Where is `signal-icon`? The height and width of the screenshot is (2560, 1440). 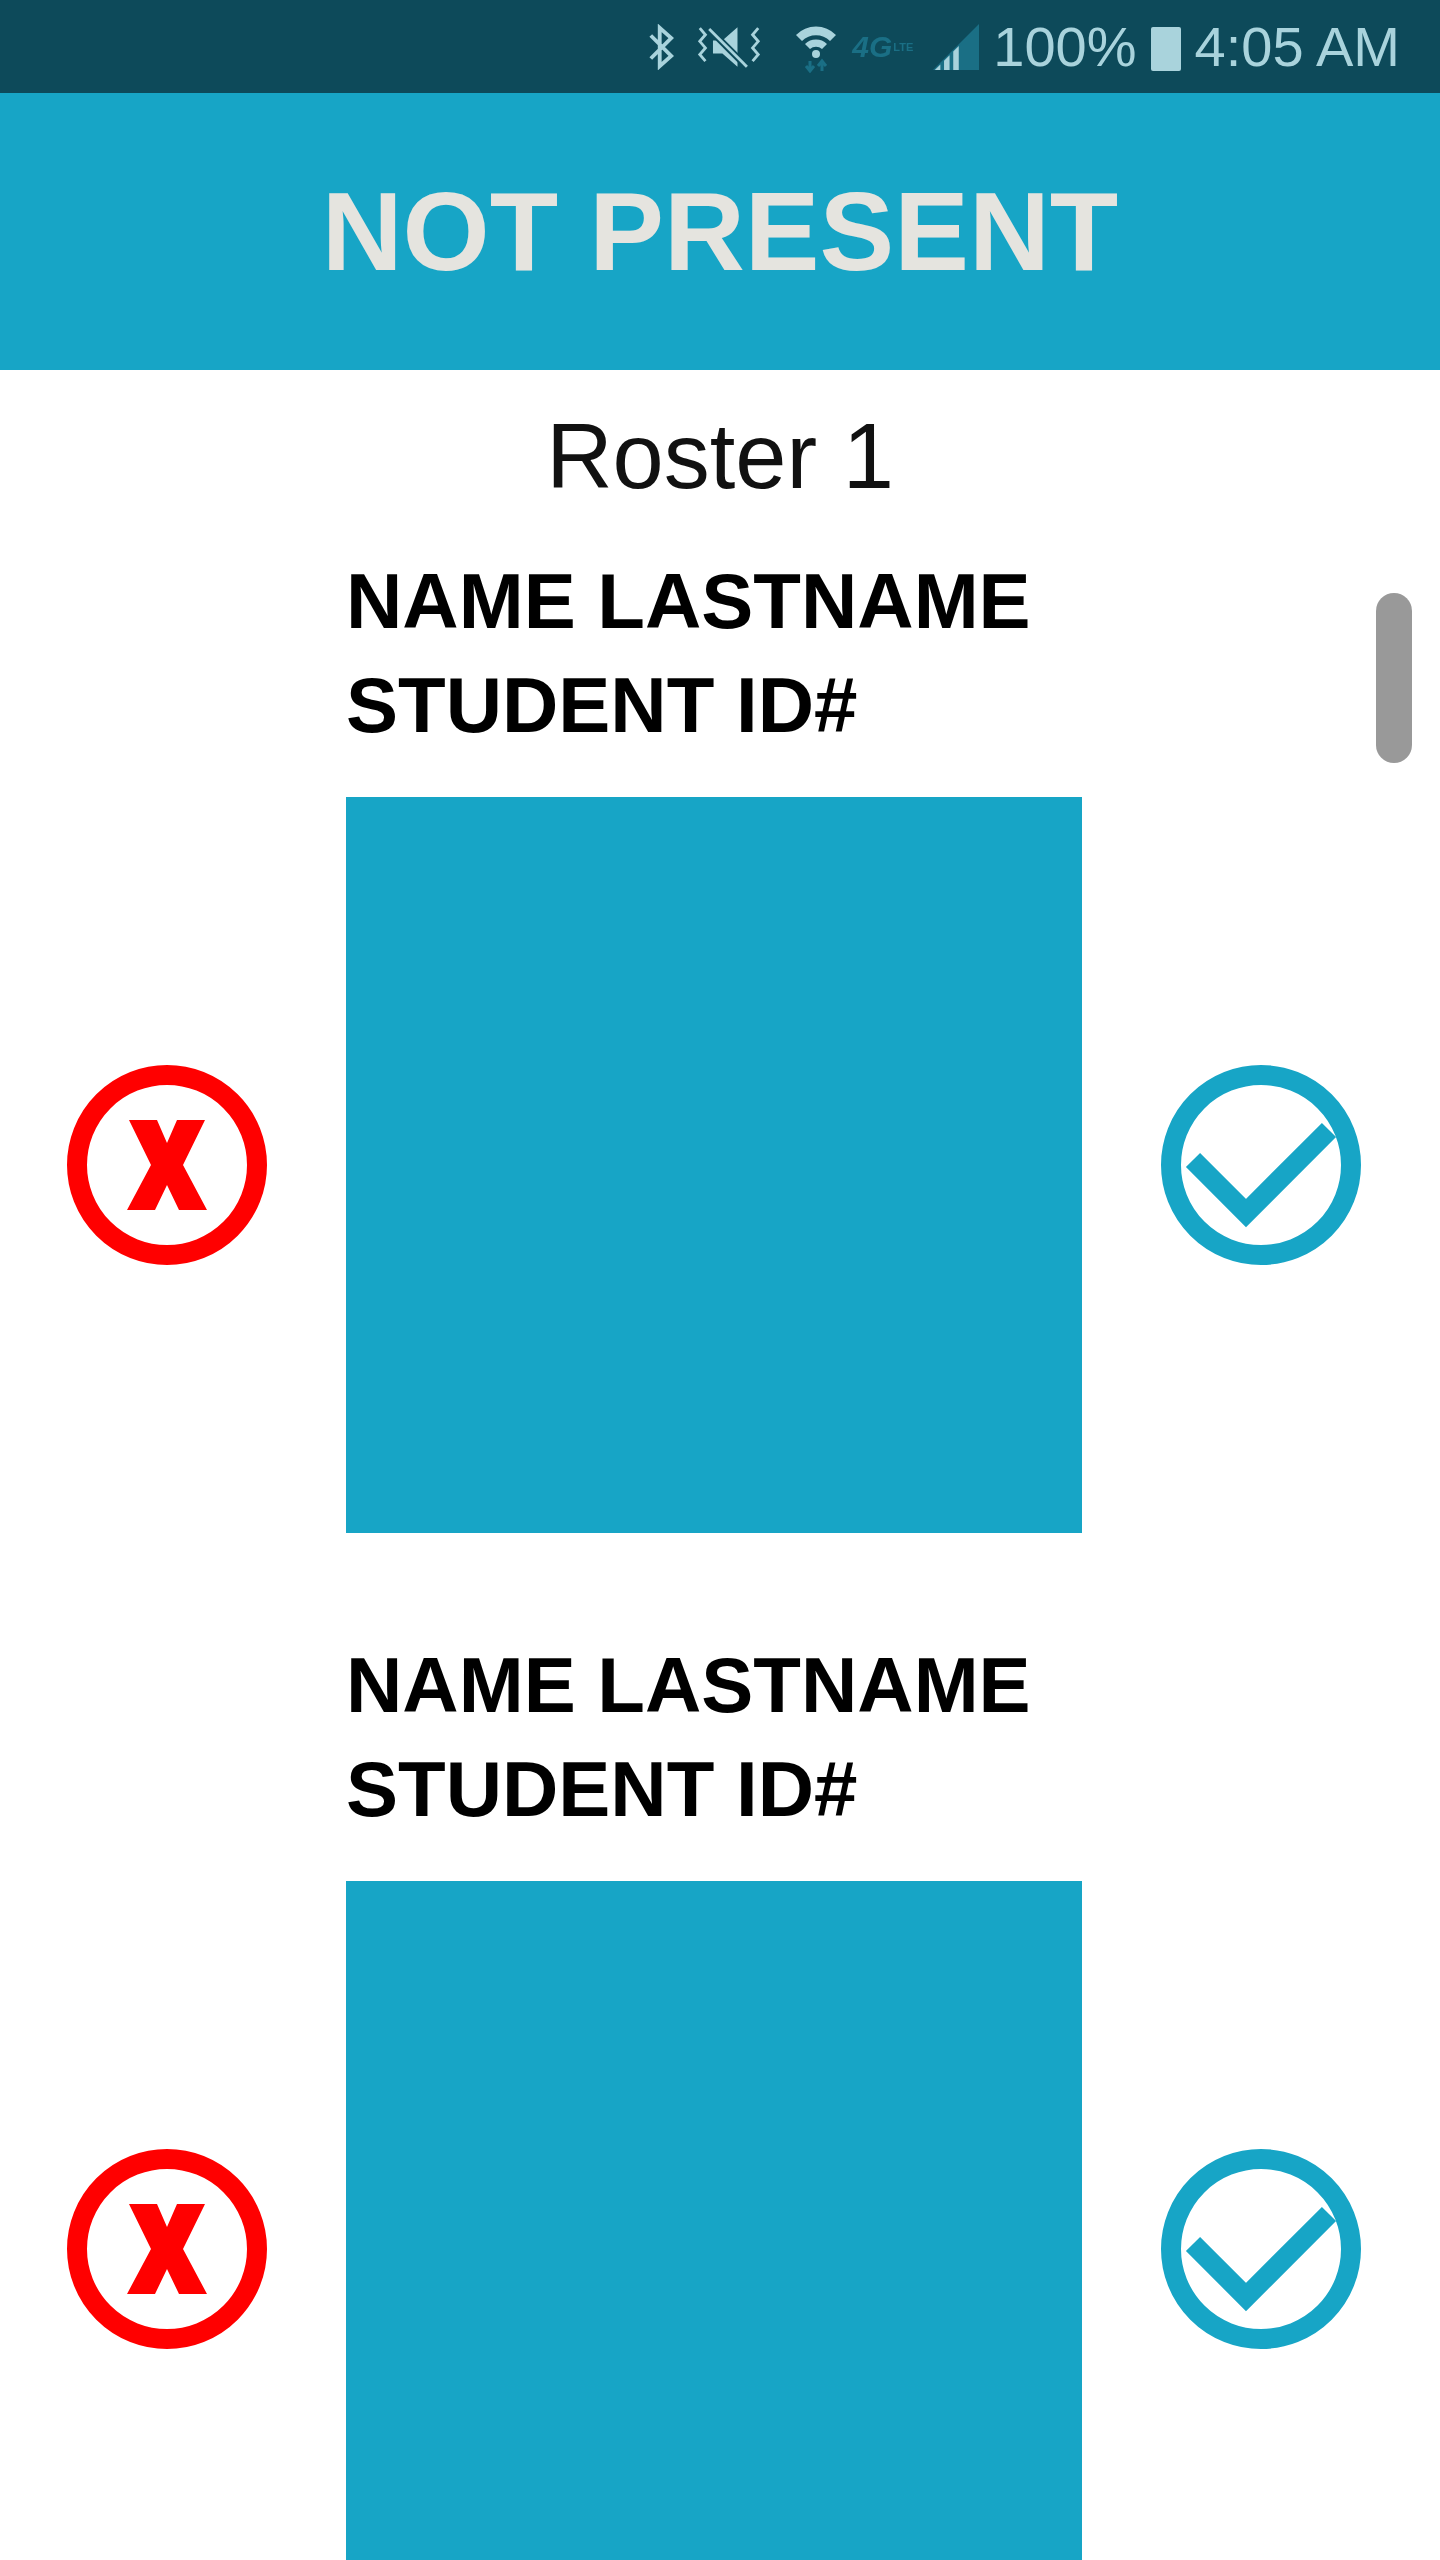
signal-icon is located at coordinates (956, 46).